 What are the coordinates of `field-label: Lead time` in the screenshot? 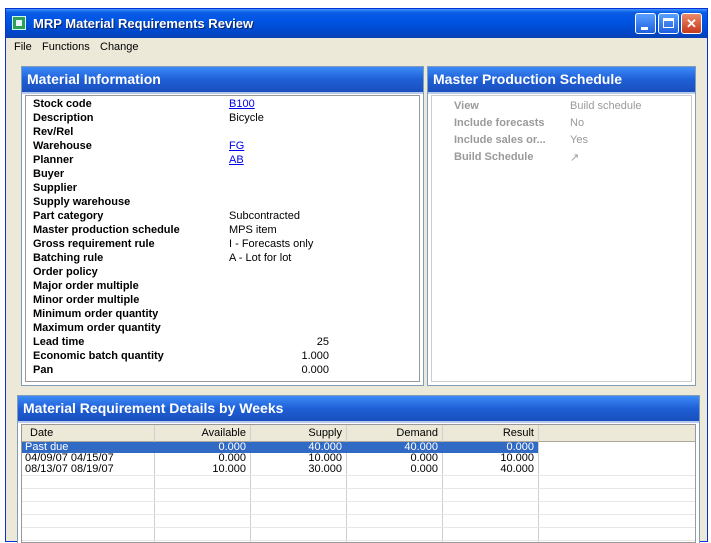 It's located at (59, 342).